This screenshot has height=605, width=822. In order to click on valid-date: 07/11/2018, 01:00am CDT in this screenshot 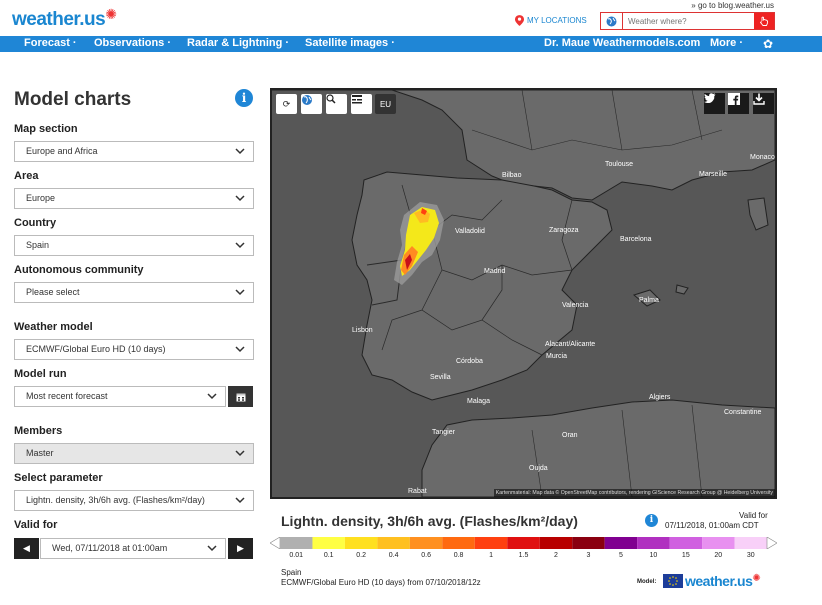, I will do `click(712, 525)`.